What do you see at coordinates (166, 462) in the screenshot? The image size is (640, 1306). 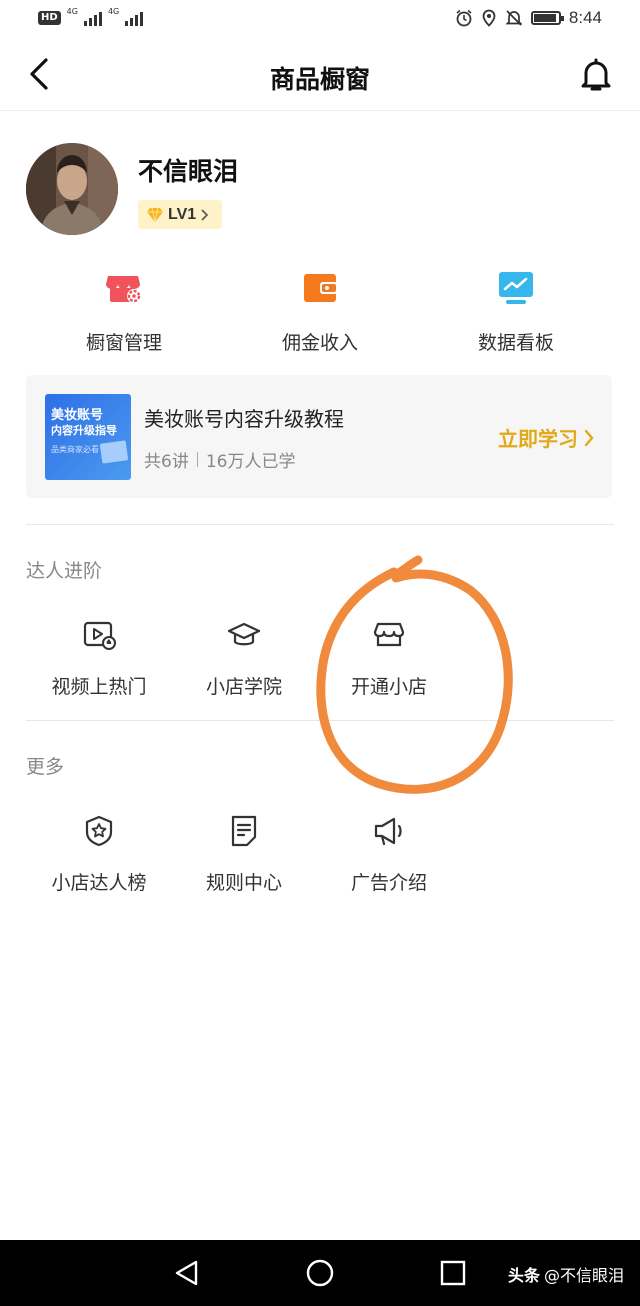 I see `course-lessons: 共6讲` at bounding box center [166, 462].